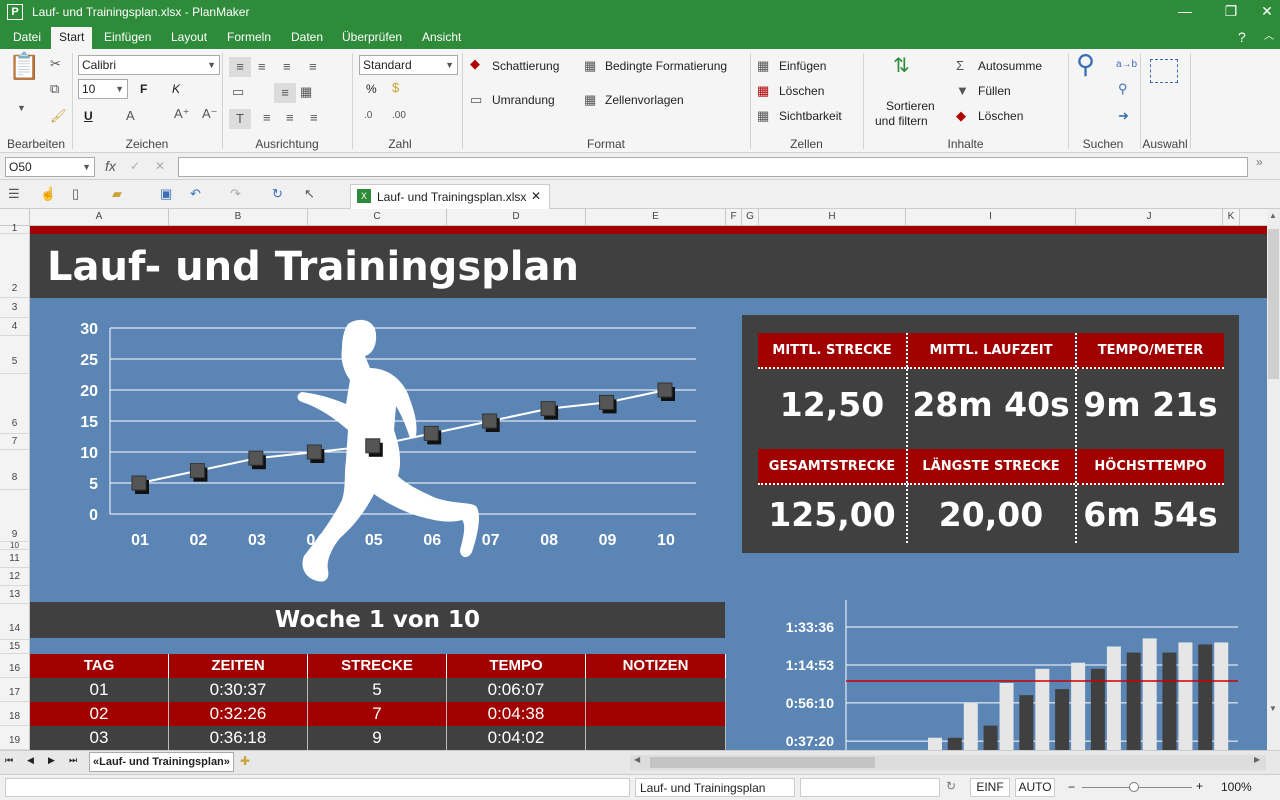 The height and width of the screenshot is (800, 1280). What do you see at coordinates (24, 74) in the screenshot?
I see `paste-icon: 📋` at bounding box center [24, 74].